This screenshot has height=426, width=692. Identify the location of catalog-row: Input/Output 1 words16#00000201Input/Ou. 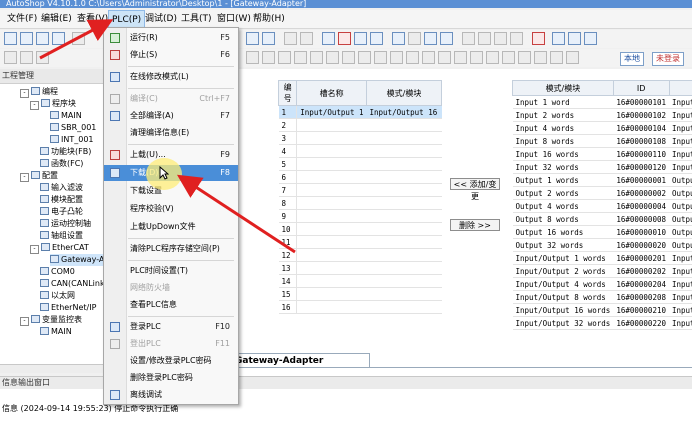
(602, 258).